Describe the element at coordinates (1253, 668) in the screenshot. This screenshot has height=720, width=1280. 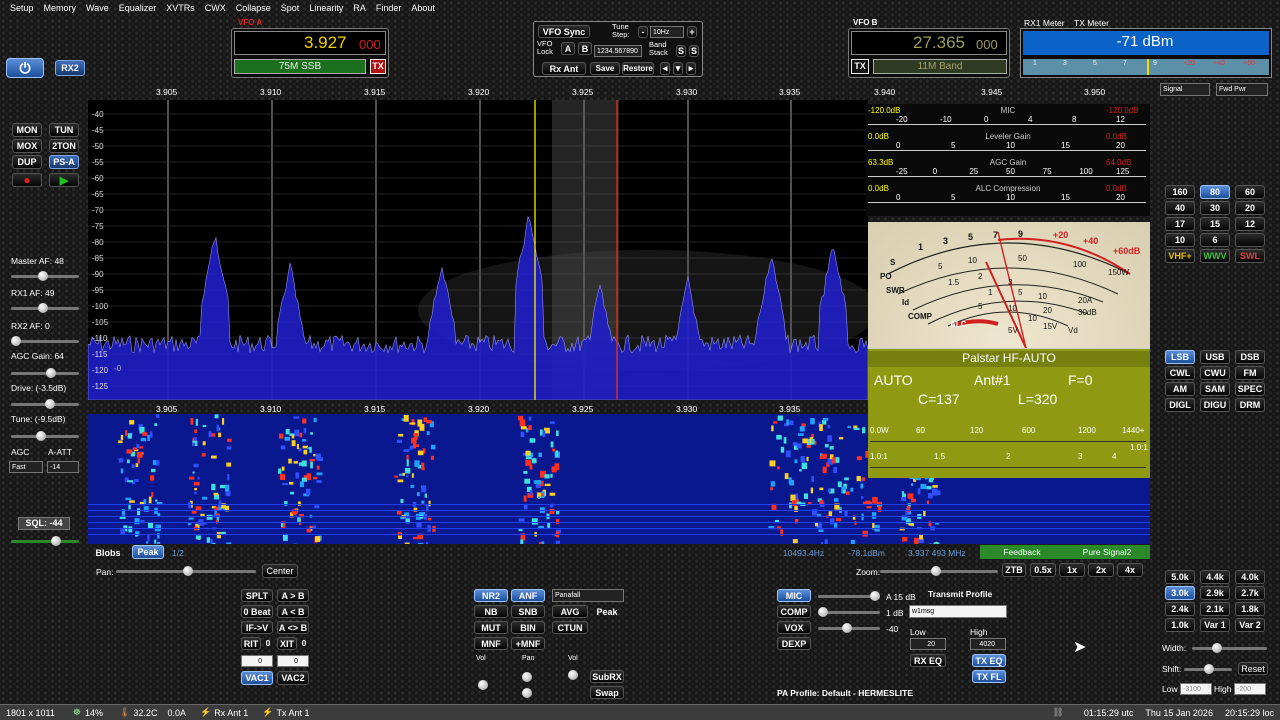
I see `filter-reset-button: Reset` at that location.